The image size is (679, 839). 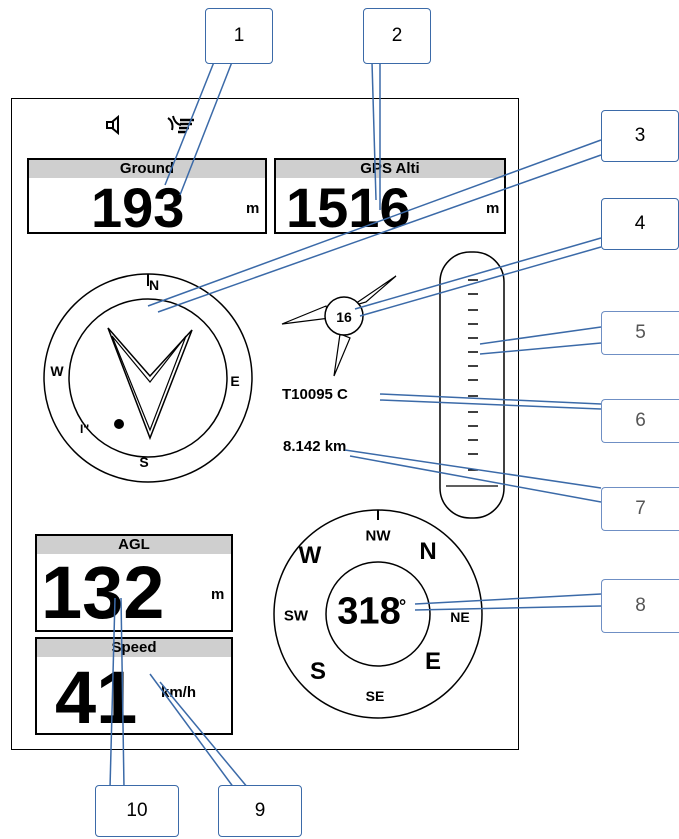 I want to click on callout-10: 10, so click(x=137, y=811).